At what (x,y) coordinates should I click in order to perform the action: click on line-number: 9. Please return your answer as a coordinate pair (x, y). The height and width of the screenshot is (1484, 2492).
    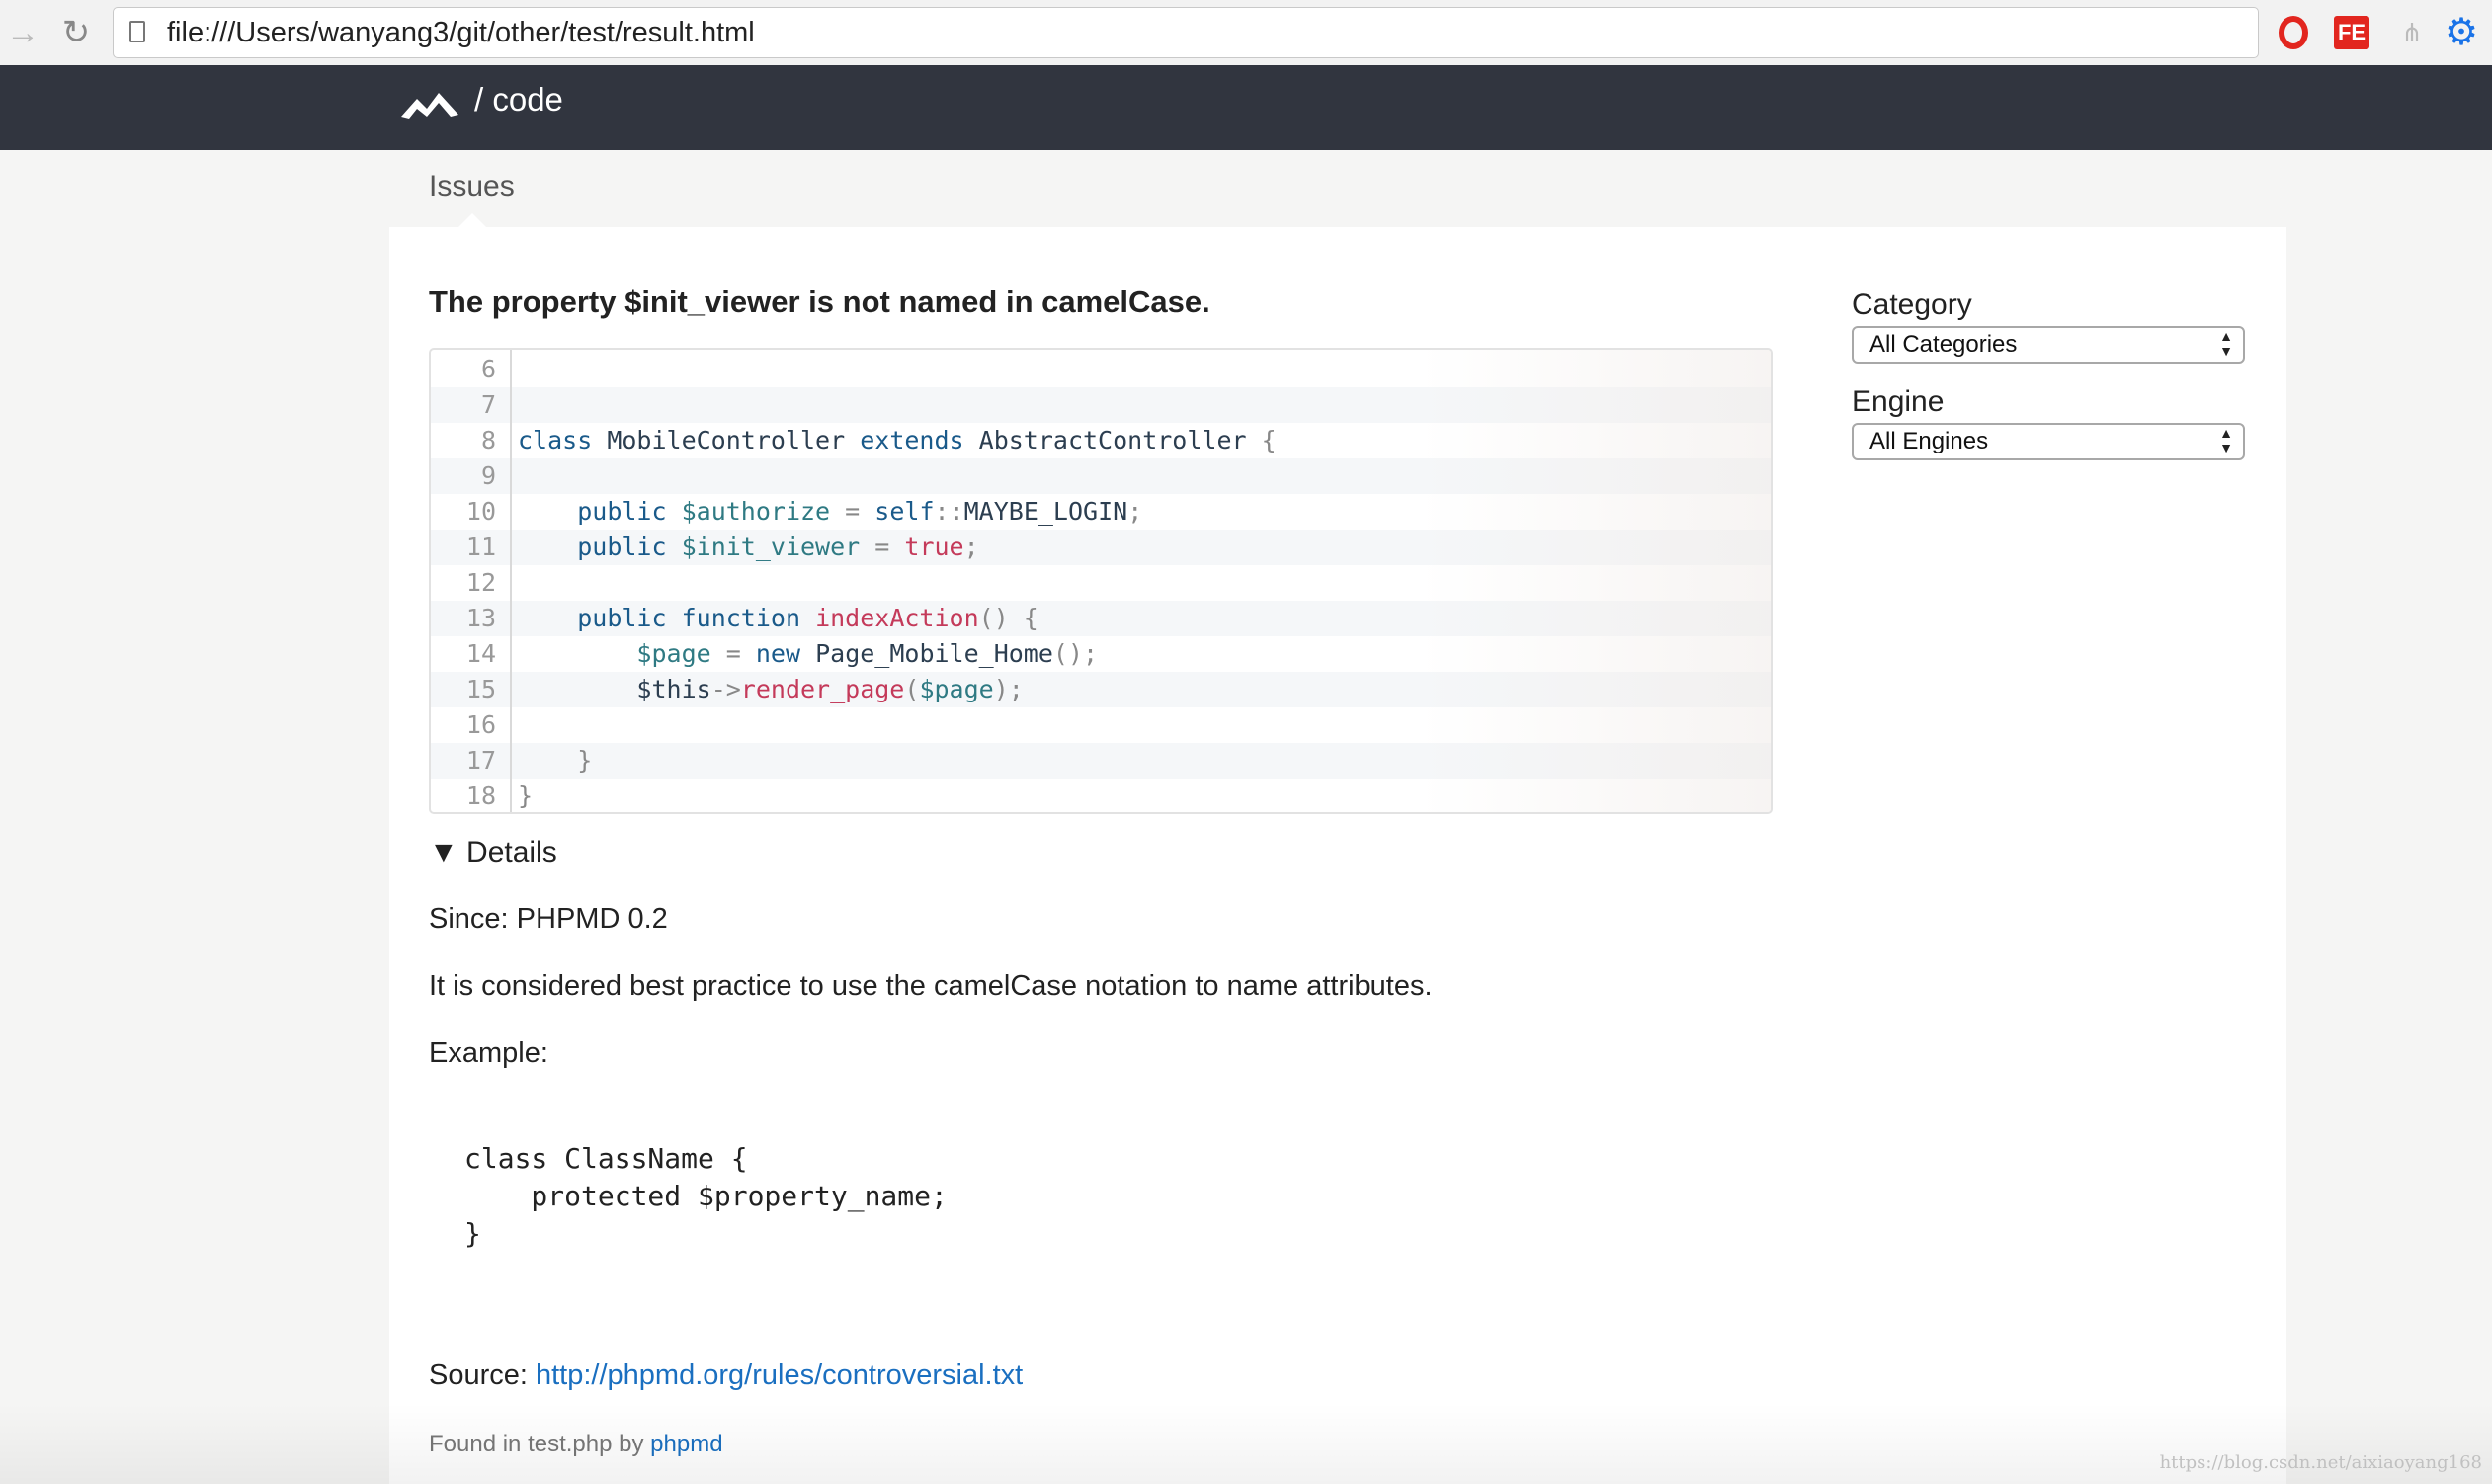
    Looking at the image, I should click on (488, 475).